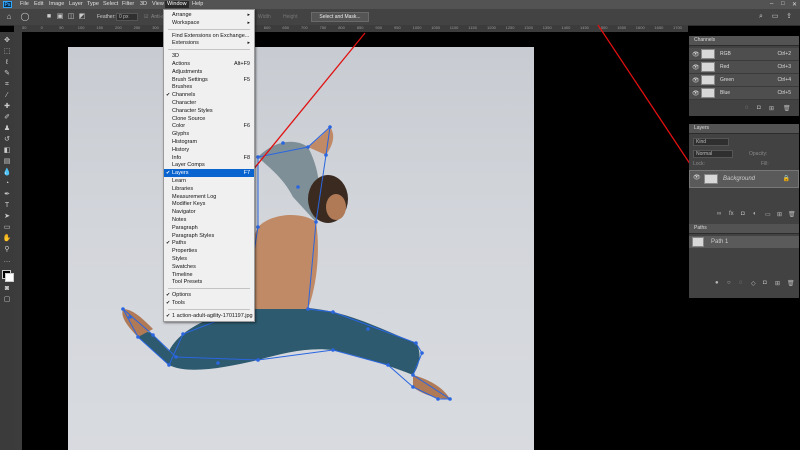 The width and height of the screenshot is (800, 450). I want to click on lasso-tool-icon: ◯, so click(25, 16).